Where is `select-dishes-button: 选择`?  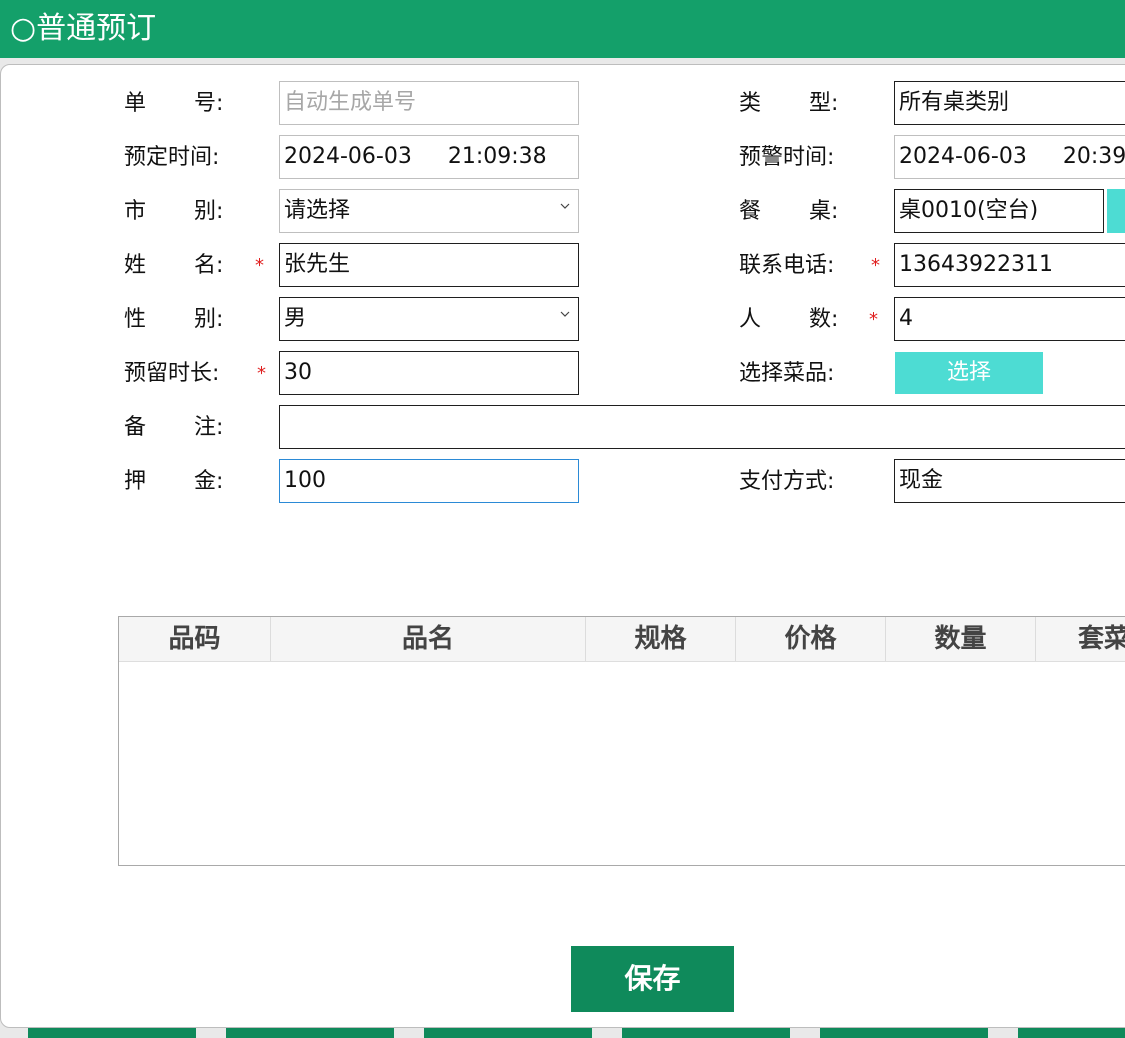
select-dishes-button: 选择 is located at coordinates (969, 373).